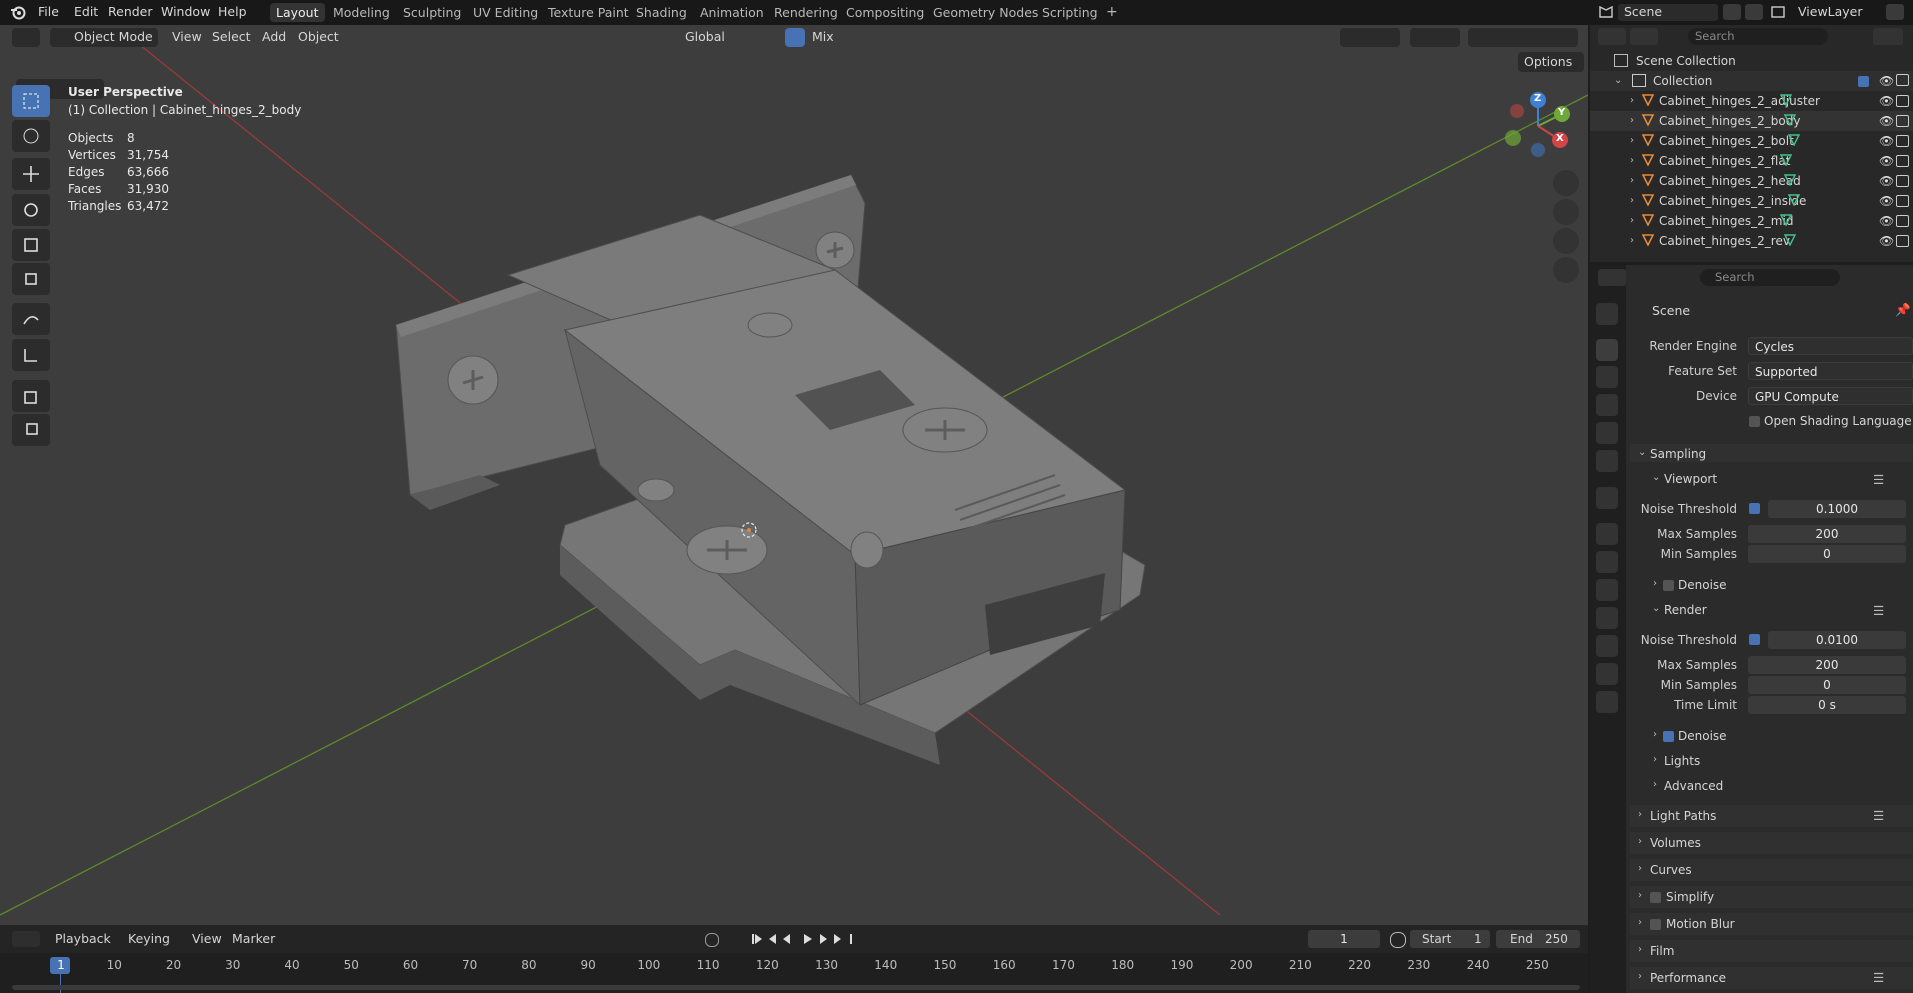  Describe the element at coordinates (1886, 81) in the screenshot. I see `collection-visibility-icon: 👁` at that location.